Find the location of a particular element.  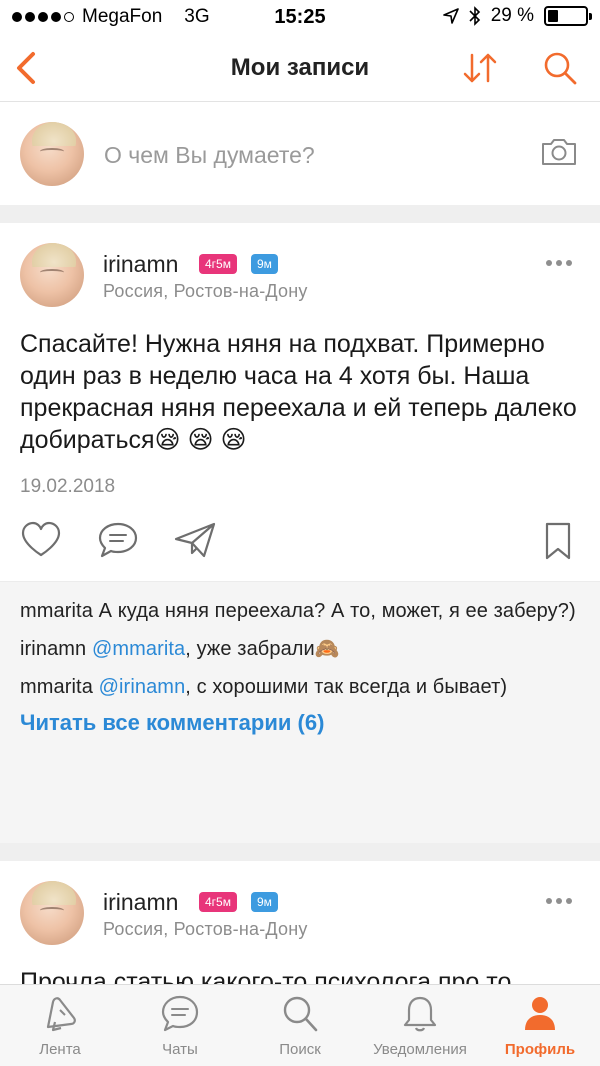

sort-arrows-icon is located at coordinates (480, 68).